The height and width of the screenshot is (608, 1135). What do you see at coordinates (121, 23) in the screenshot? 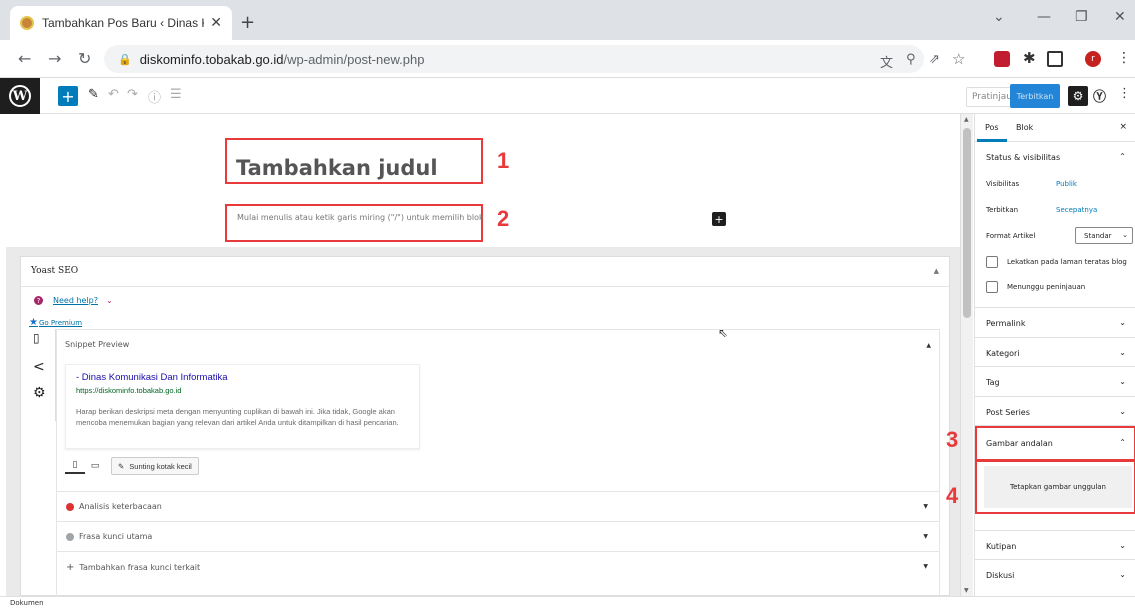
I see `browser-tab: Tambahkan Pos Baru ‹ Dinas Kor ✕` at bounding box center [121, 23].